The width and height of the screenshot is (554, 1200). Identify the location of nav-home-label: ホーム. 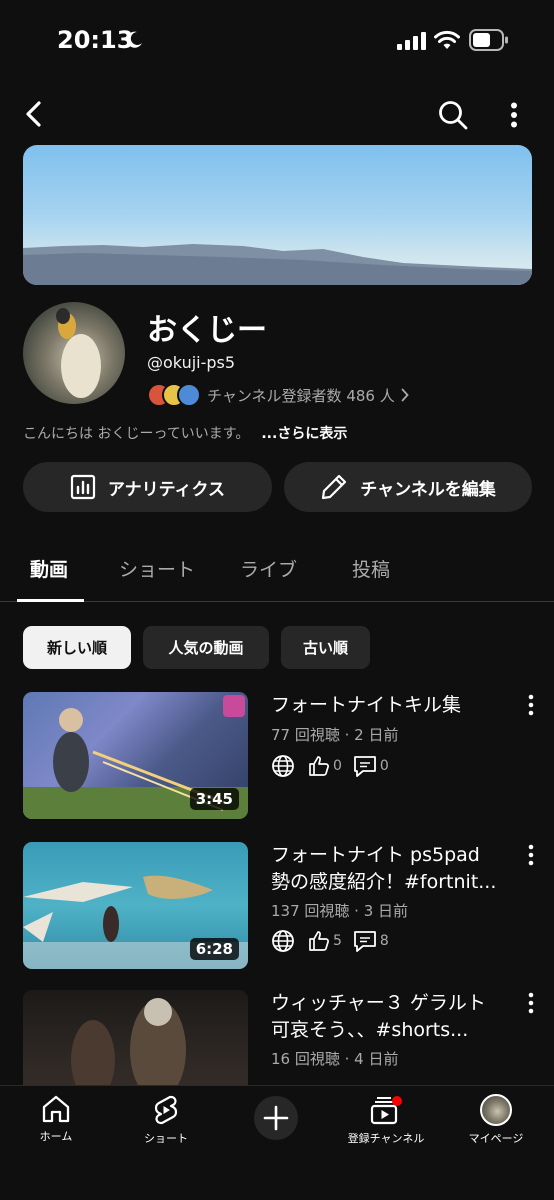
(56, 1136).